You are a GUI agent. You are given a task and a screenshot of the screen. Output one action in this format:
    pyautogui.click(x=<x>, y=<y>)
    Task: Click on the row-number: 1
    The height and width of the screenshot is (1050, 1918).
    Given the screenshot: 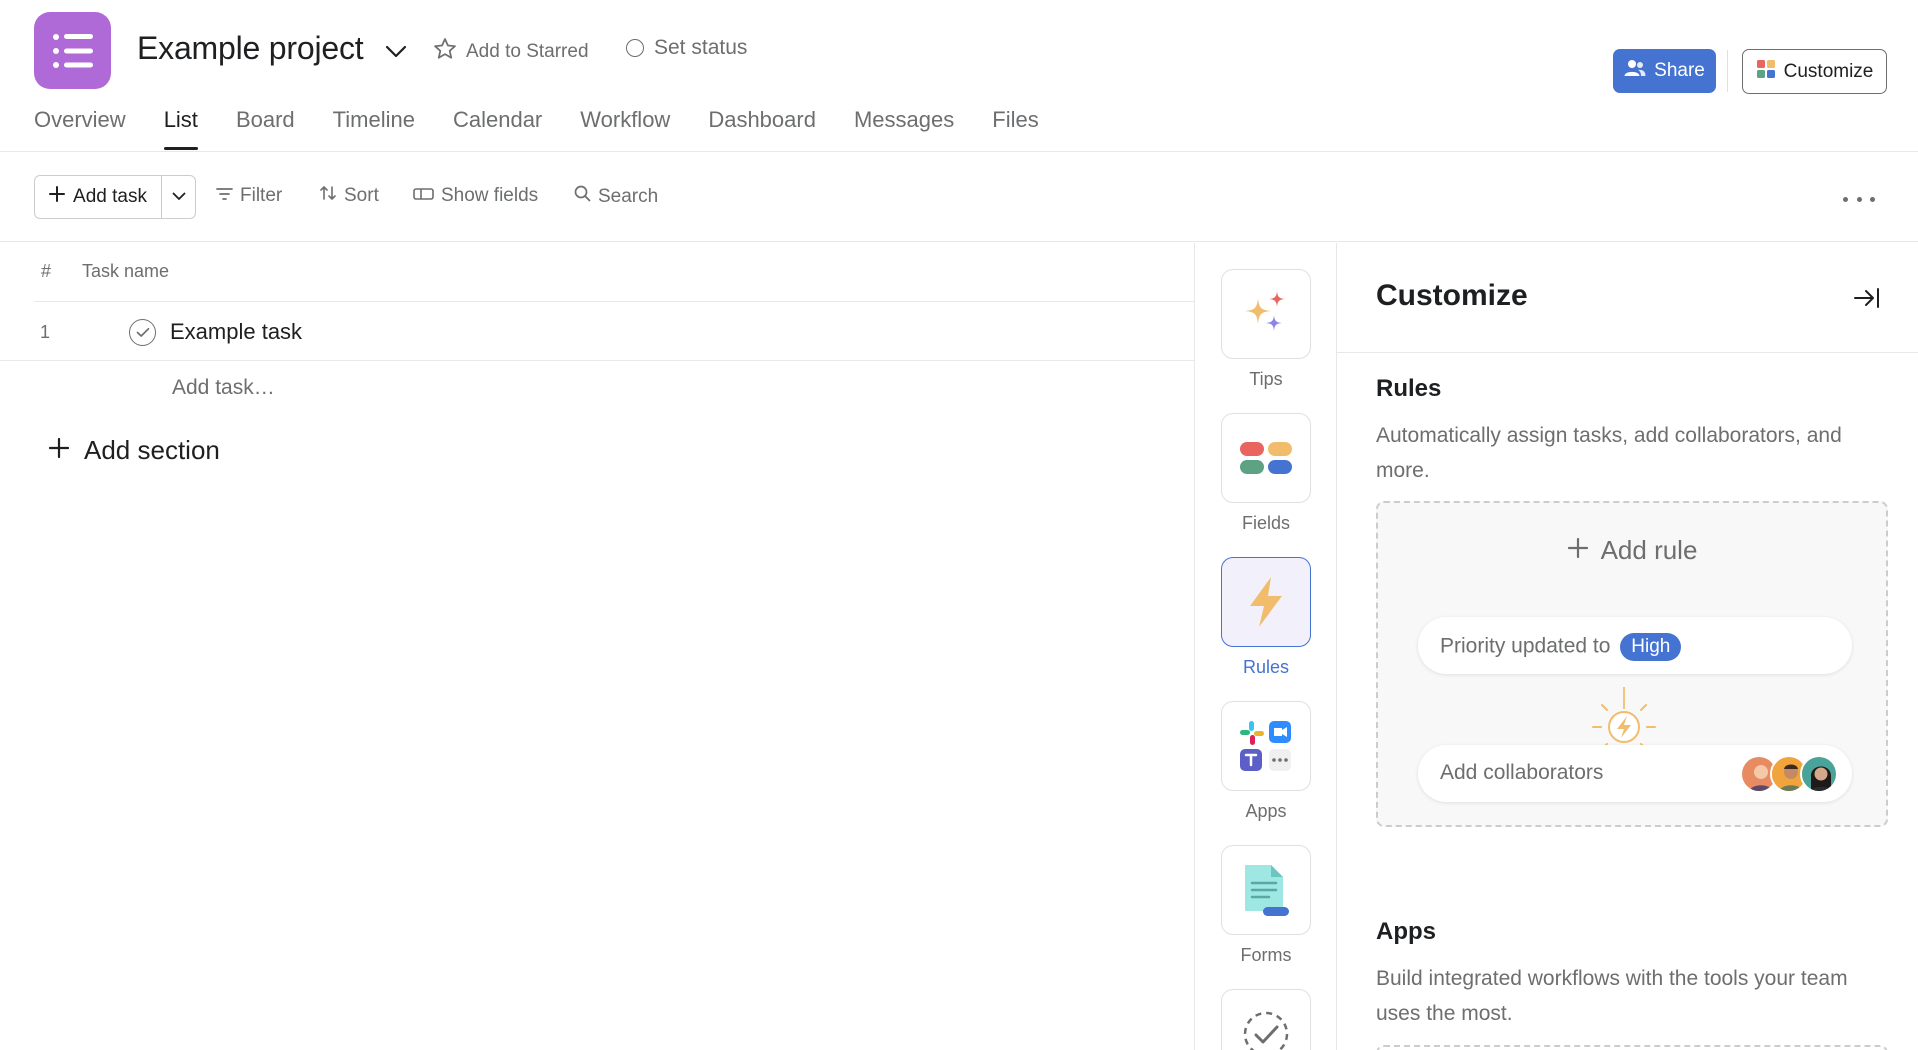 What is the action you would take?
    pyautogui.click(x=45, y=332)
    